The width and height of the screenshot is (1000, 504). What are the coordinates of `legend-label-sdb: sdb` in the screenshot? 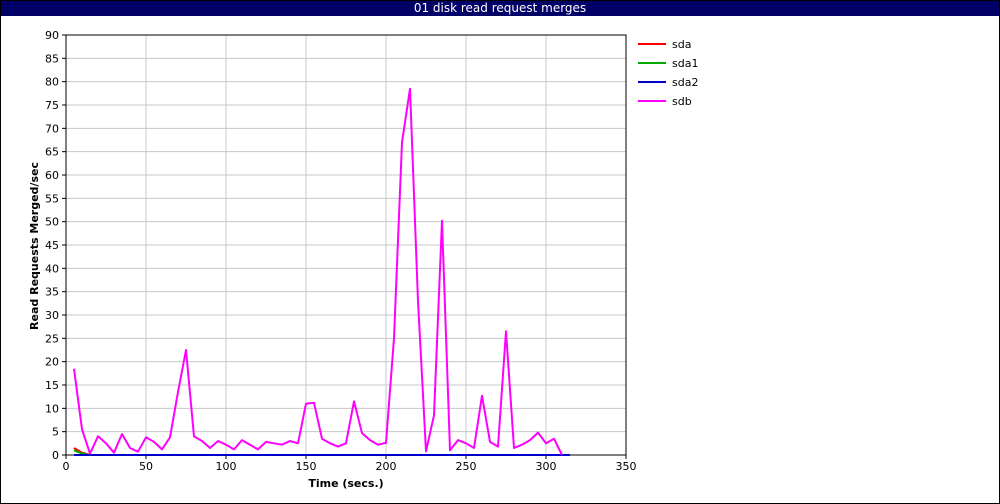 It's located at (682, 101).